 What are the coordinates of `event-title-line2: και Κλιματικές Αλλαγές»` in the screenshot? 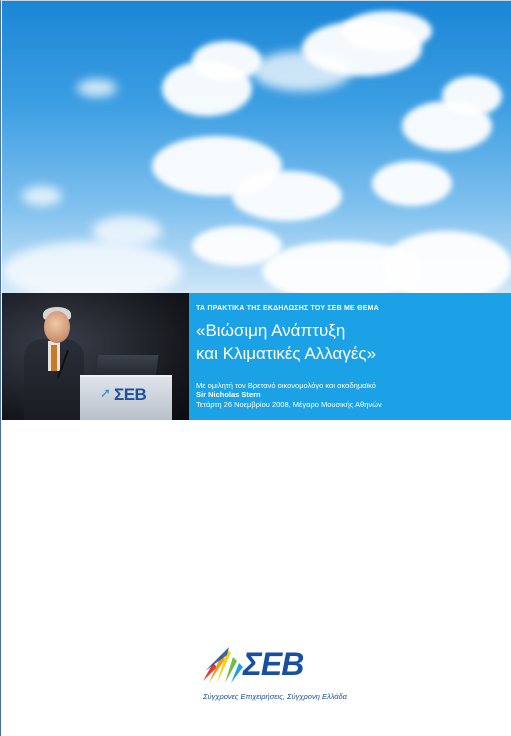 It's located at (286, 353).